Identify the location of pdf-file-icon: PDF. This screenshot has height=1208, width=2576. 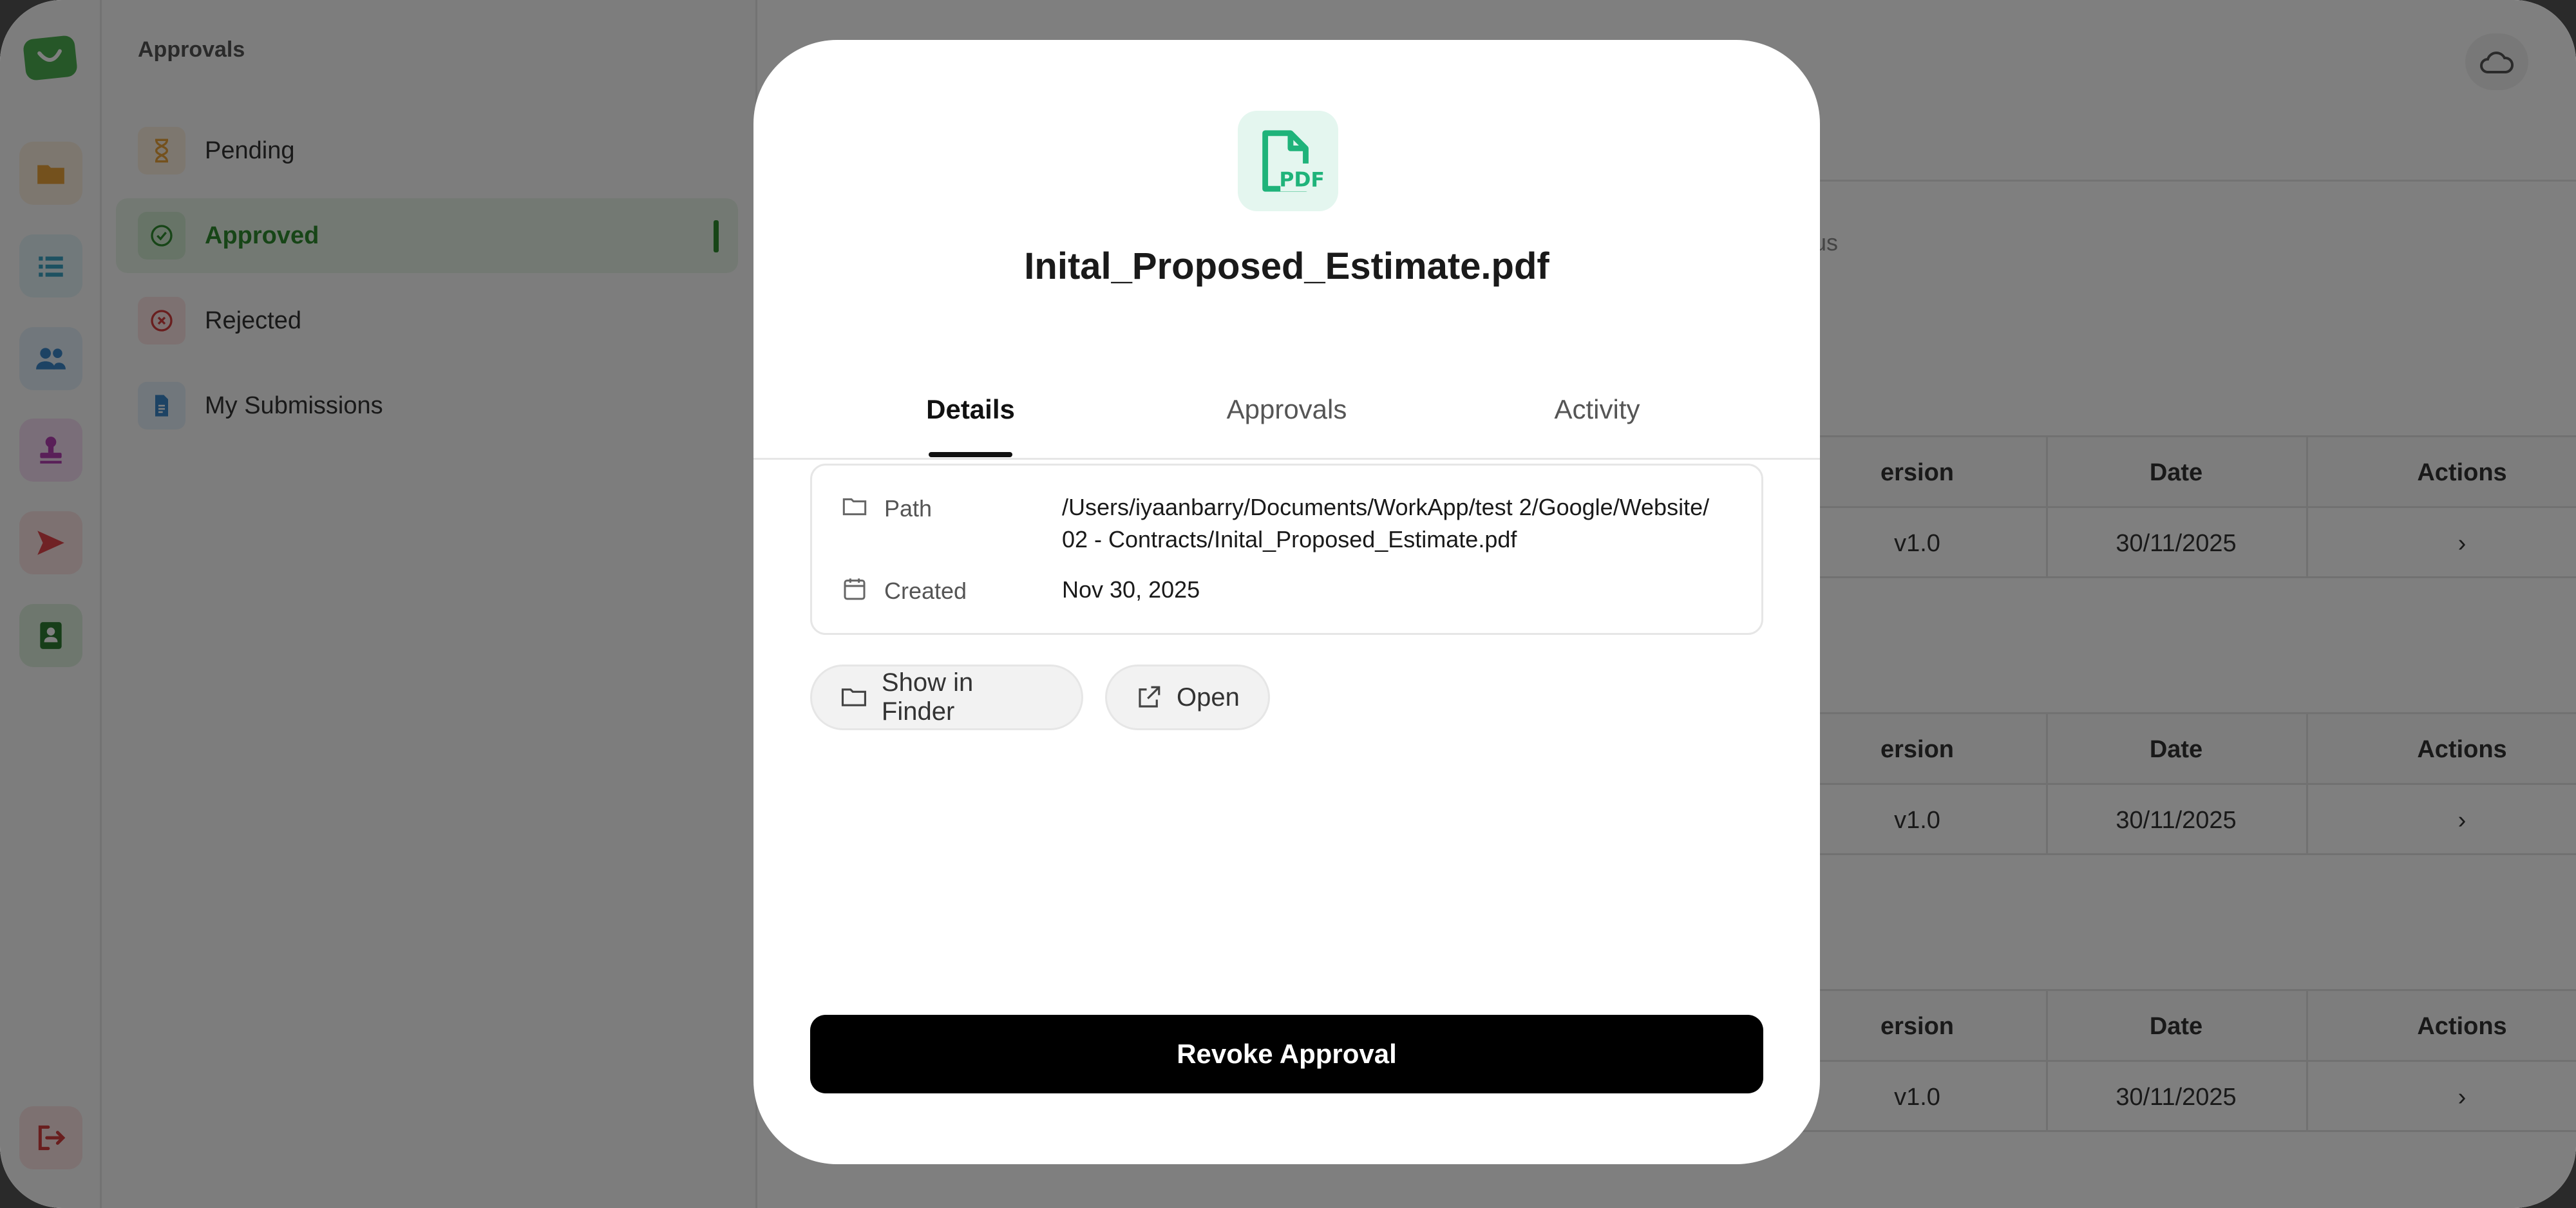
(1292, 161).